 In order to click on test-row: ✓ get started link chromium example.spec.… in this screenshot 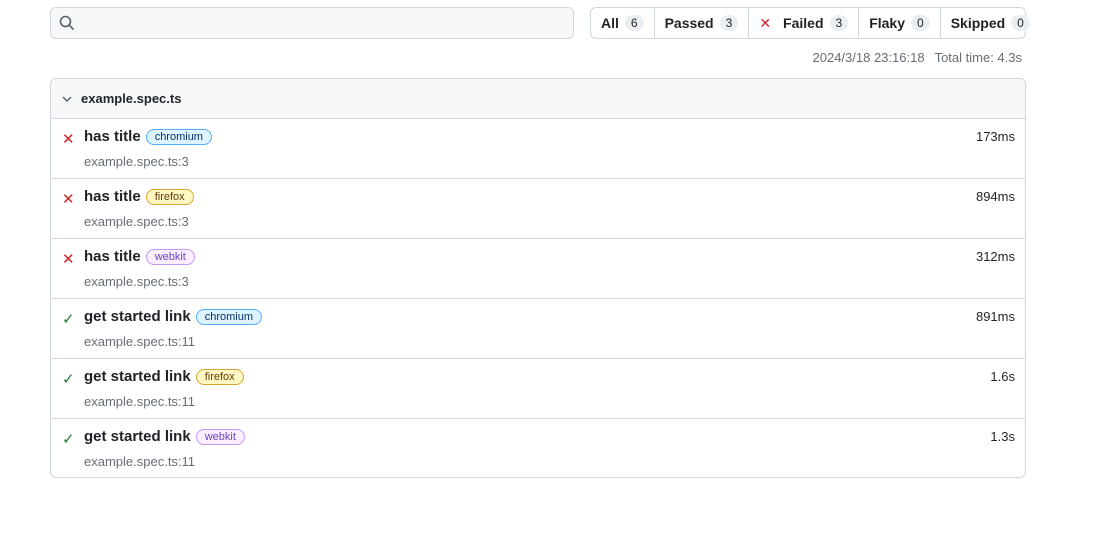, I will do `click(538, 329)`.